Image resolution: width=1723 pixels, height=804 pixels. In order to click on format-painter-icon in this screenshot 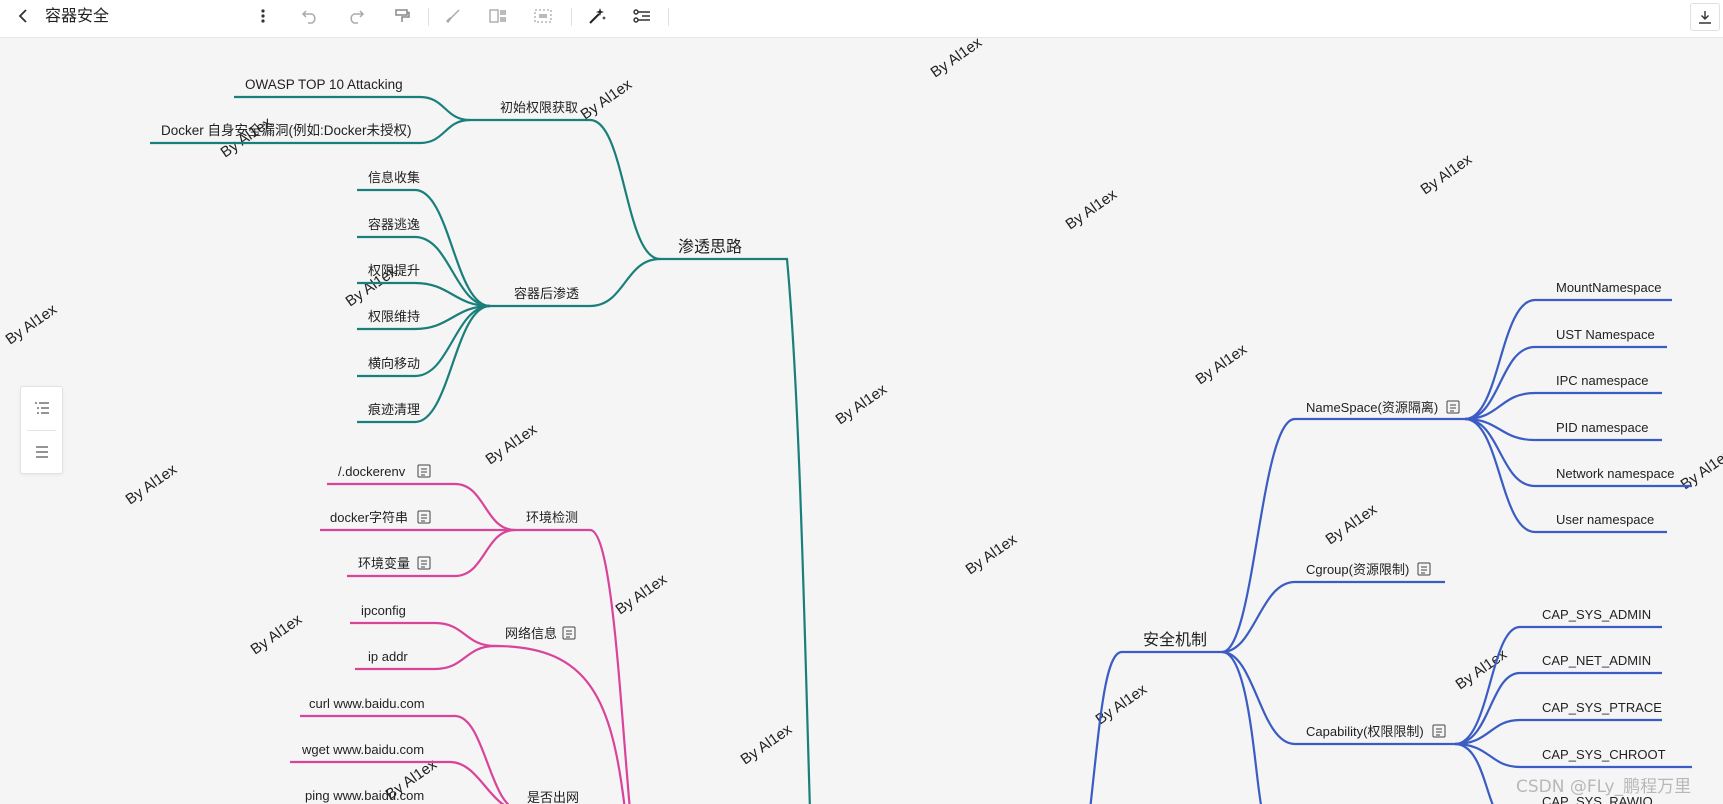, I will do `click(402, 16)`.